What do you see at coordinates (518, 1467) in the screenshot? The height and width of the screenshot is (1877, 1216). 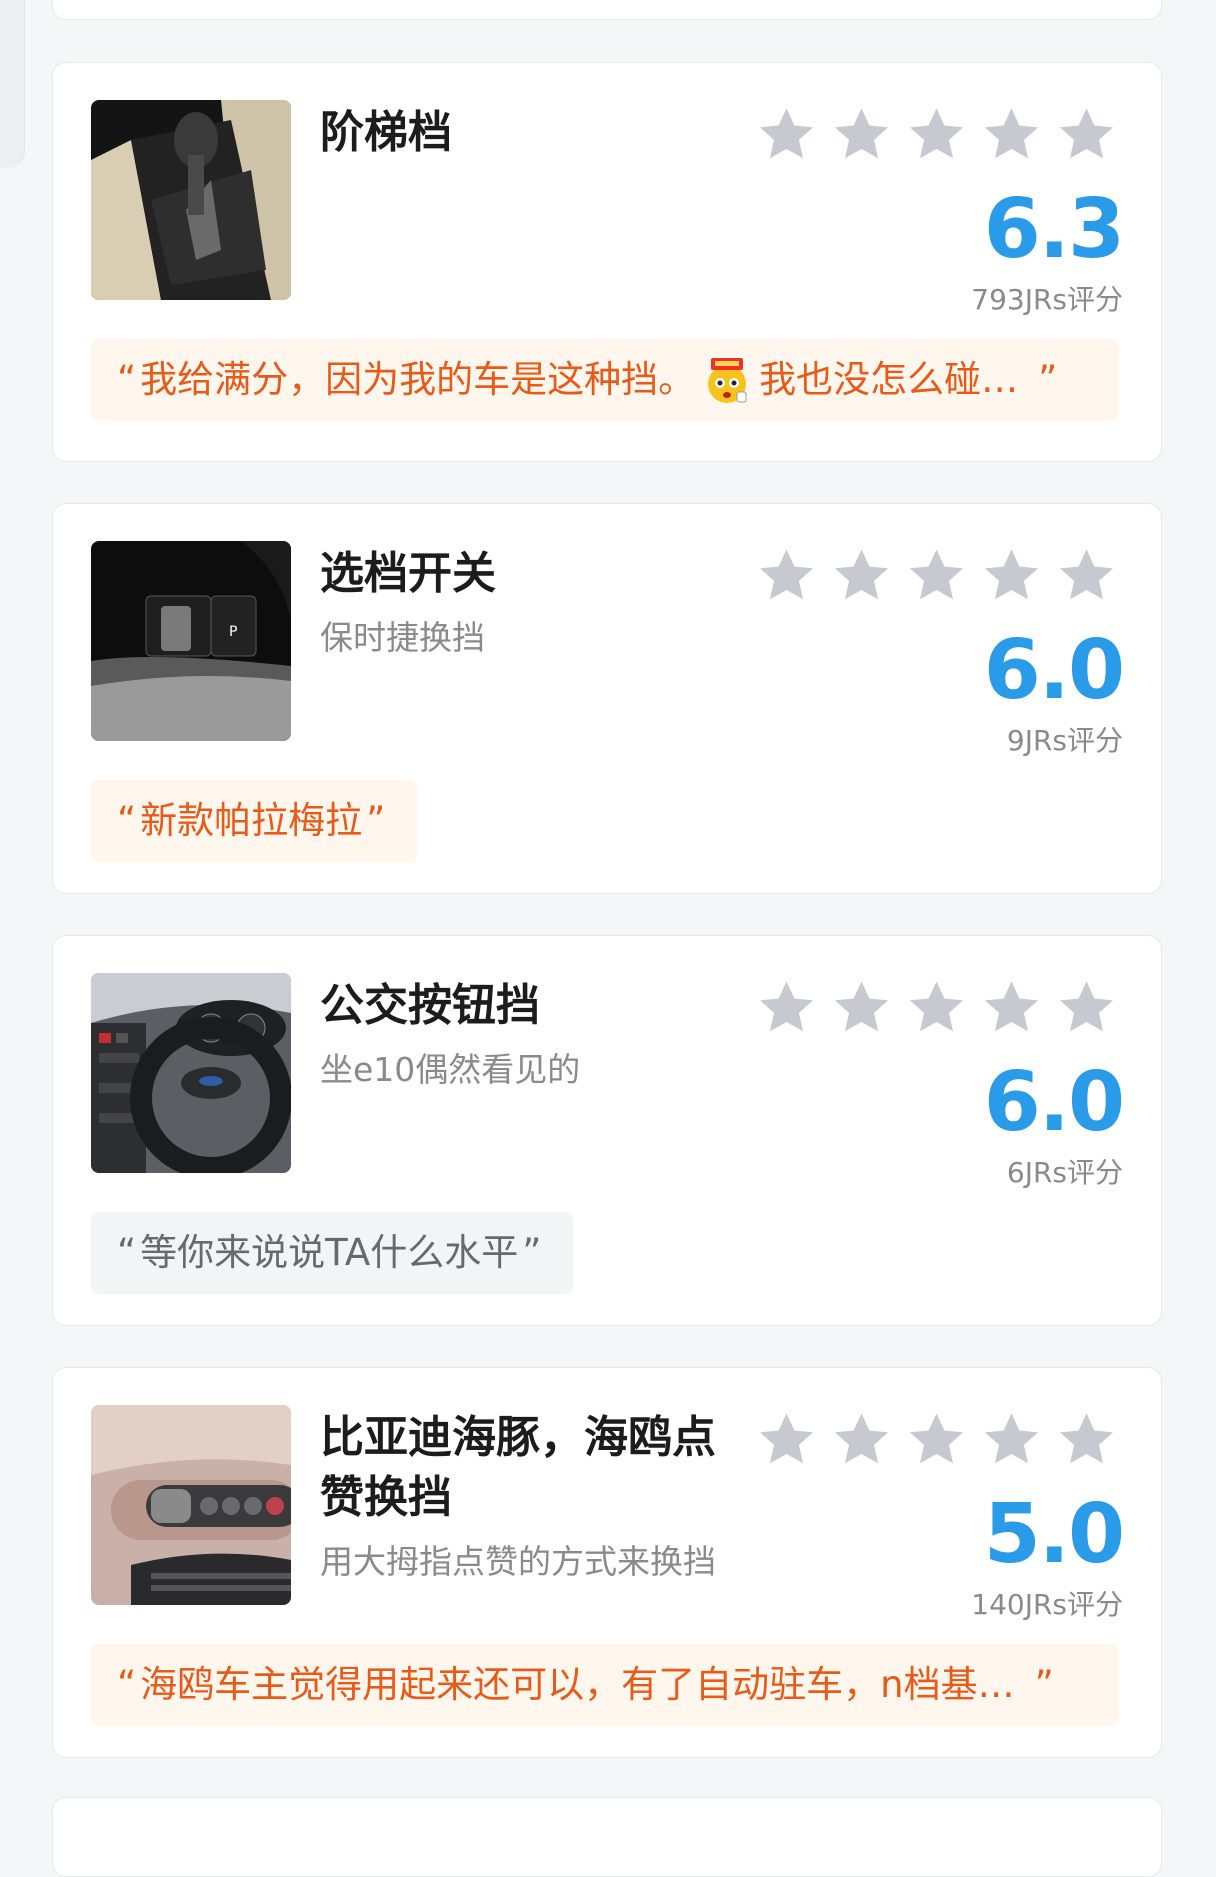 I see `item-title: 比亚迪海豚，海鸥点赞换挡` at bounding box center [518, 1467].